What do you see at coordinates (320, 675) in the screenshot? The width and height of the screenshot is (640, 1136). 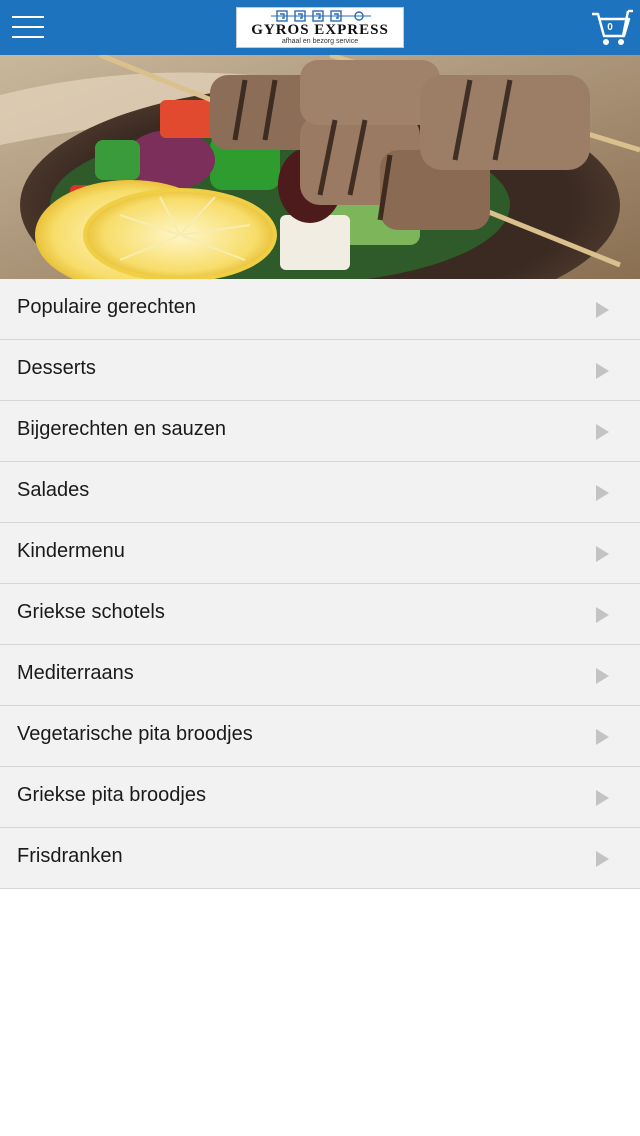 I see `list-item-mediterraans: Mediterraans` at bounding box center [320, 675].